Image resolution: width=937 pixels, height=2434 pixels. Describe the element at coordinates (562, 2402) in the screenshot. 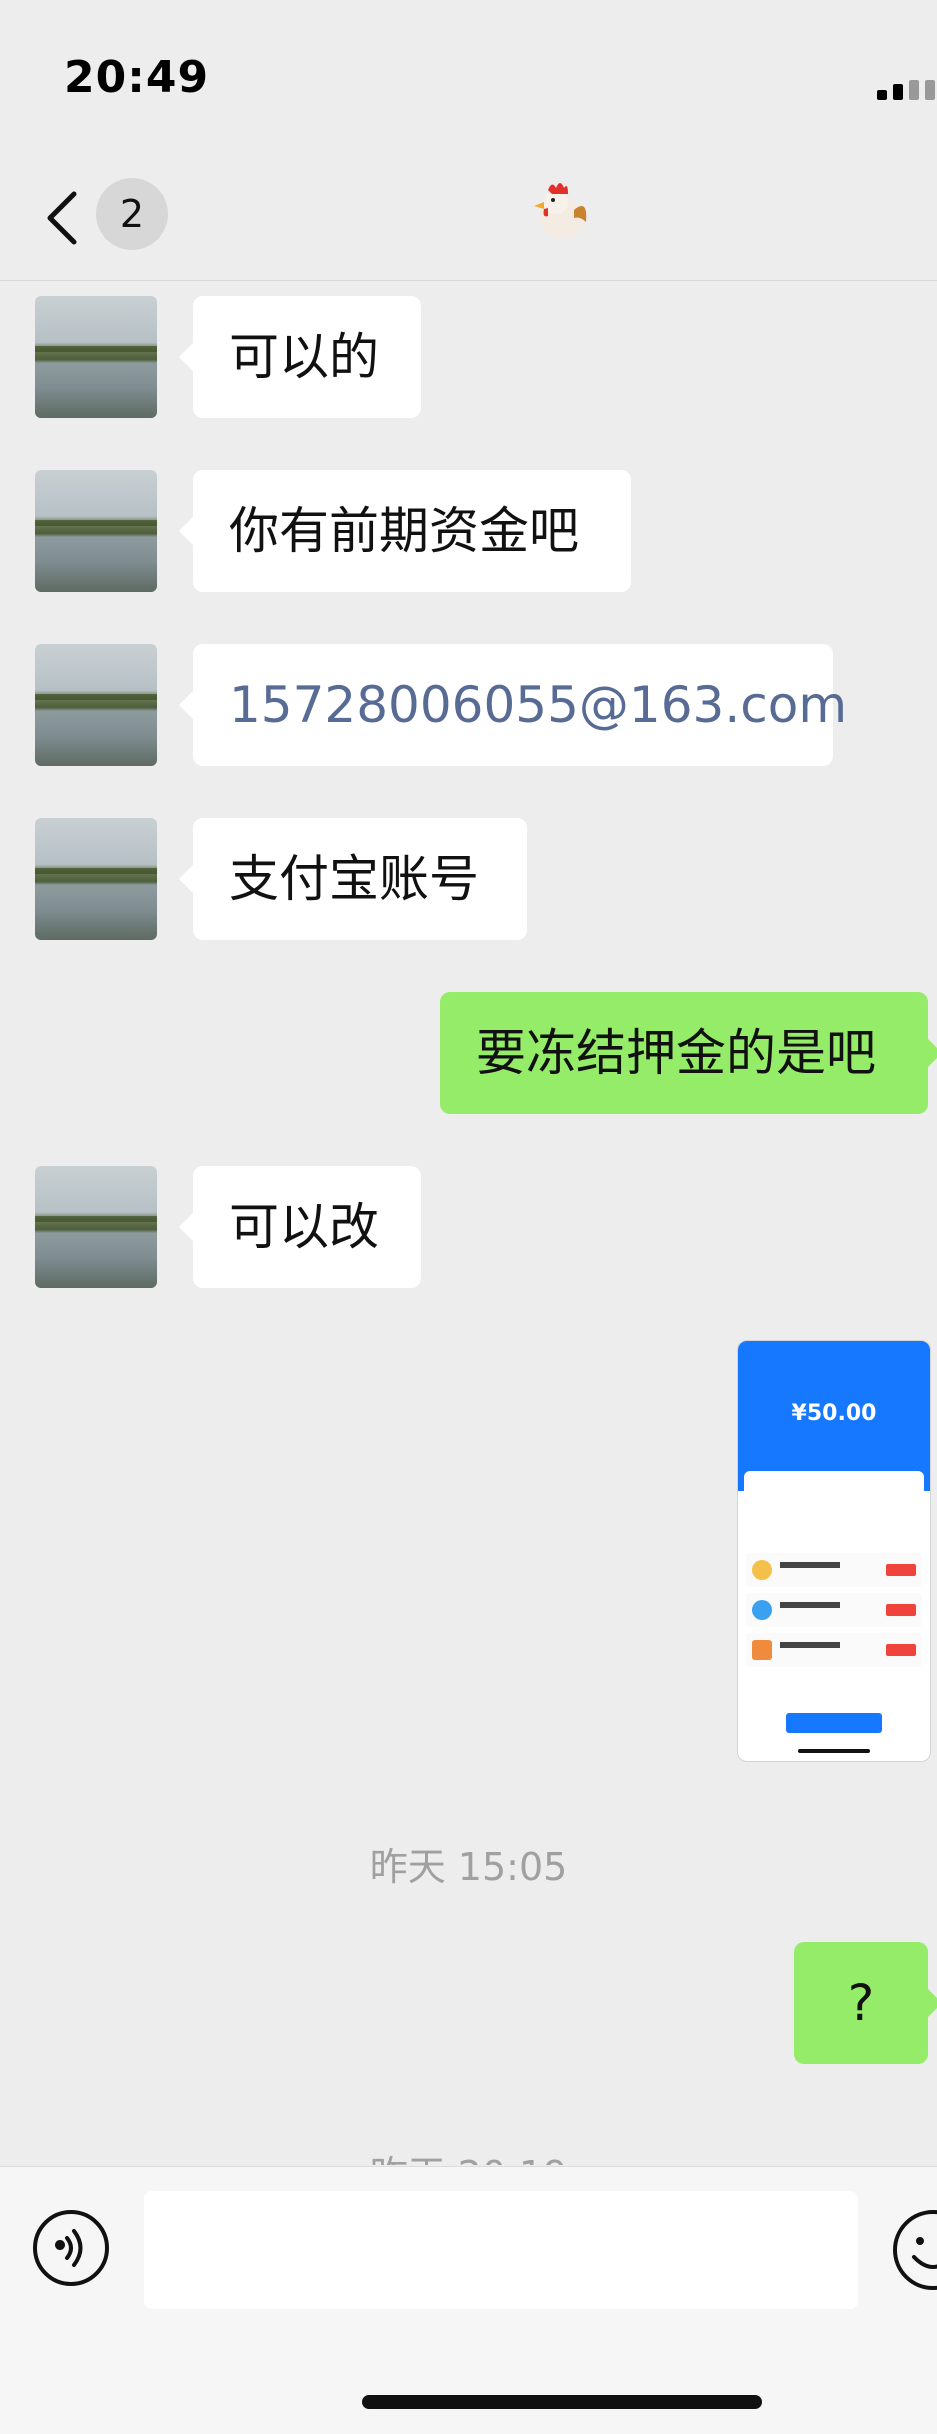

I see `home-indicator` at that location.